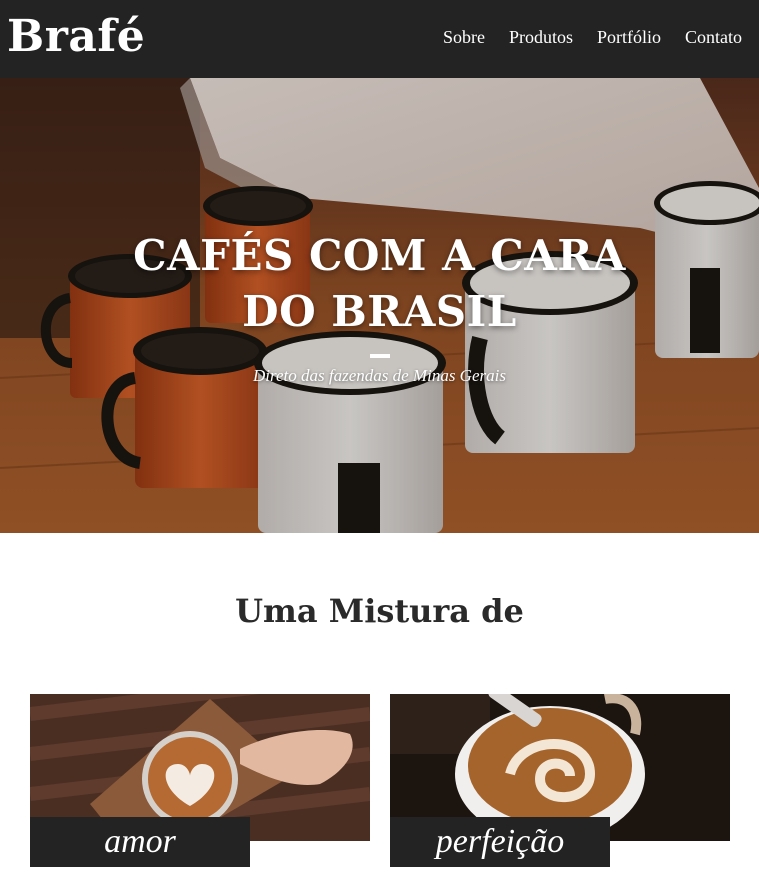 This screenshot has height=884, width=759. What do you see at coordinates (379, 39) in the screenshot?
I see `site-header: Brafé Sobre Produtos Portfólio Contato` at bounding box center [379, 39].